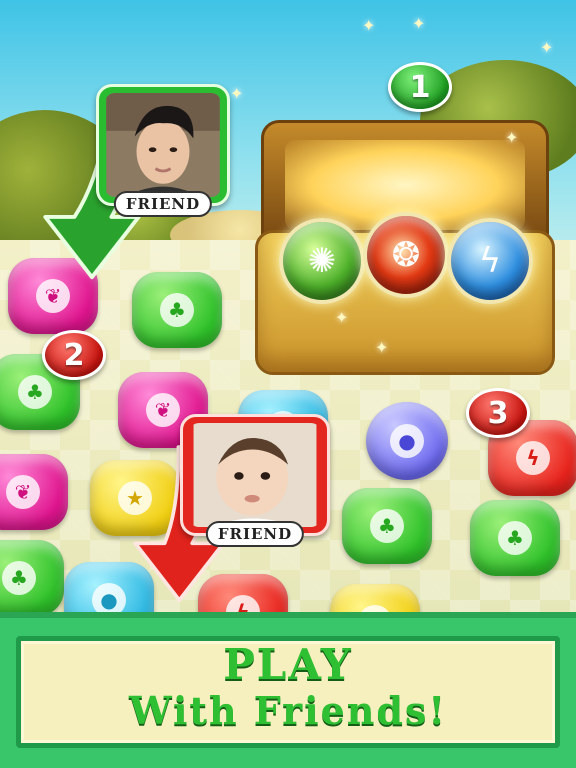 The width and height of the screenshot is (576, 768). What do you see at coordinates (498, 413) in the screenshot?
I see `step-badge-3: 3` at bounding box center [498, 413].